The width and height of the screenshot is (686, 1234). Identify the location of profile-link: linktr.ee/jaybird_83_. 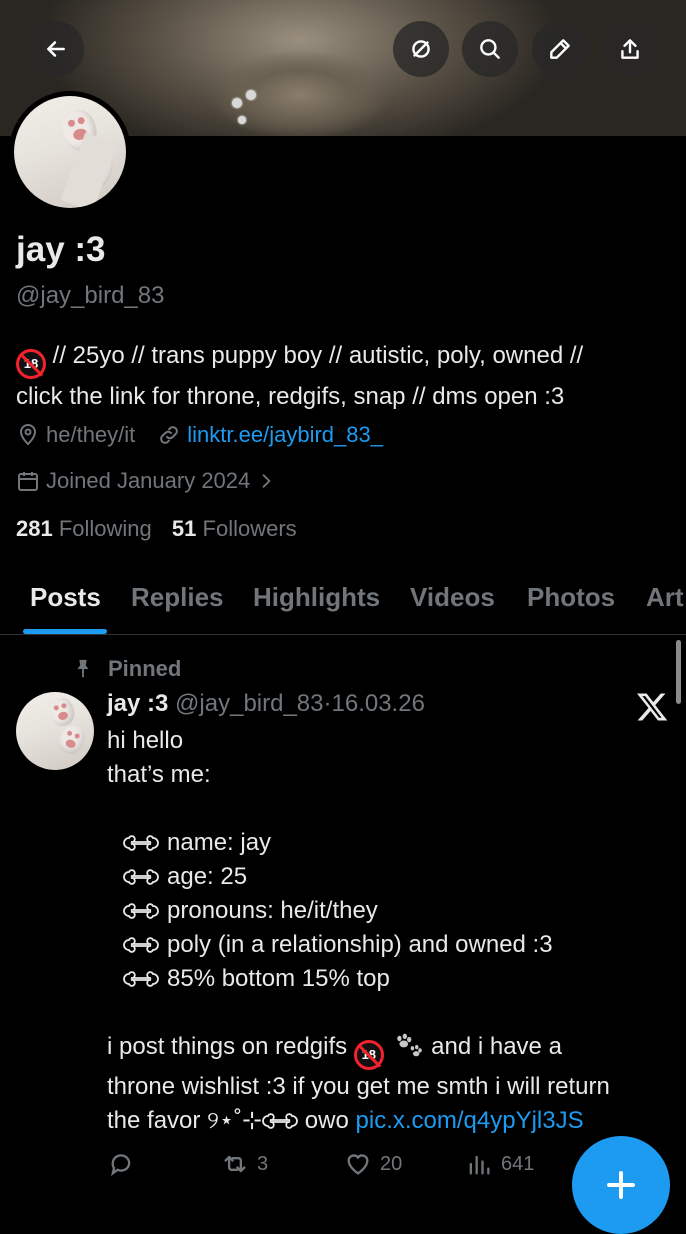
(285, 435).